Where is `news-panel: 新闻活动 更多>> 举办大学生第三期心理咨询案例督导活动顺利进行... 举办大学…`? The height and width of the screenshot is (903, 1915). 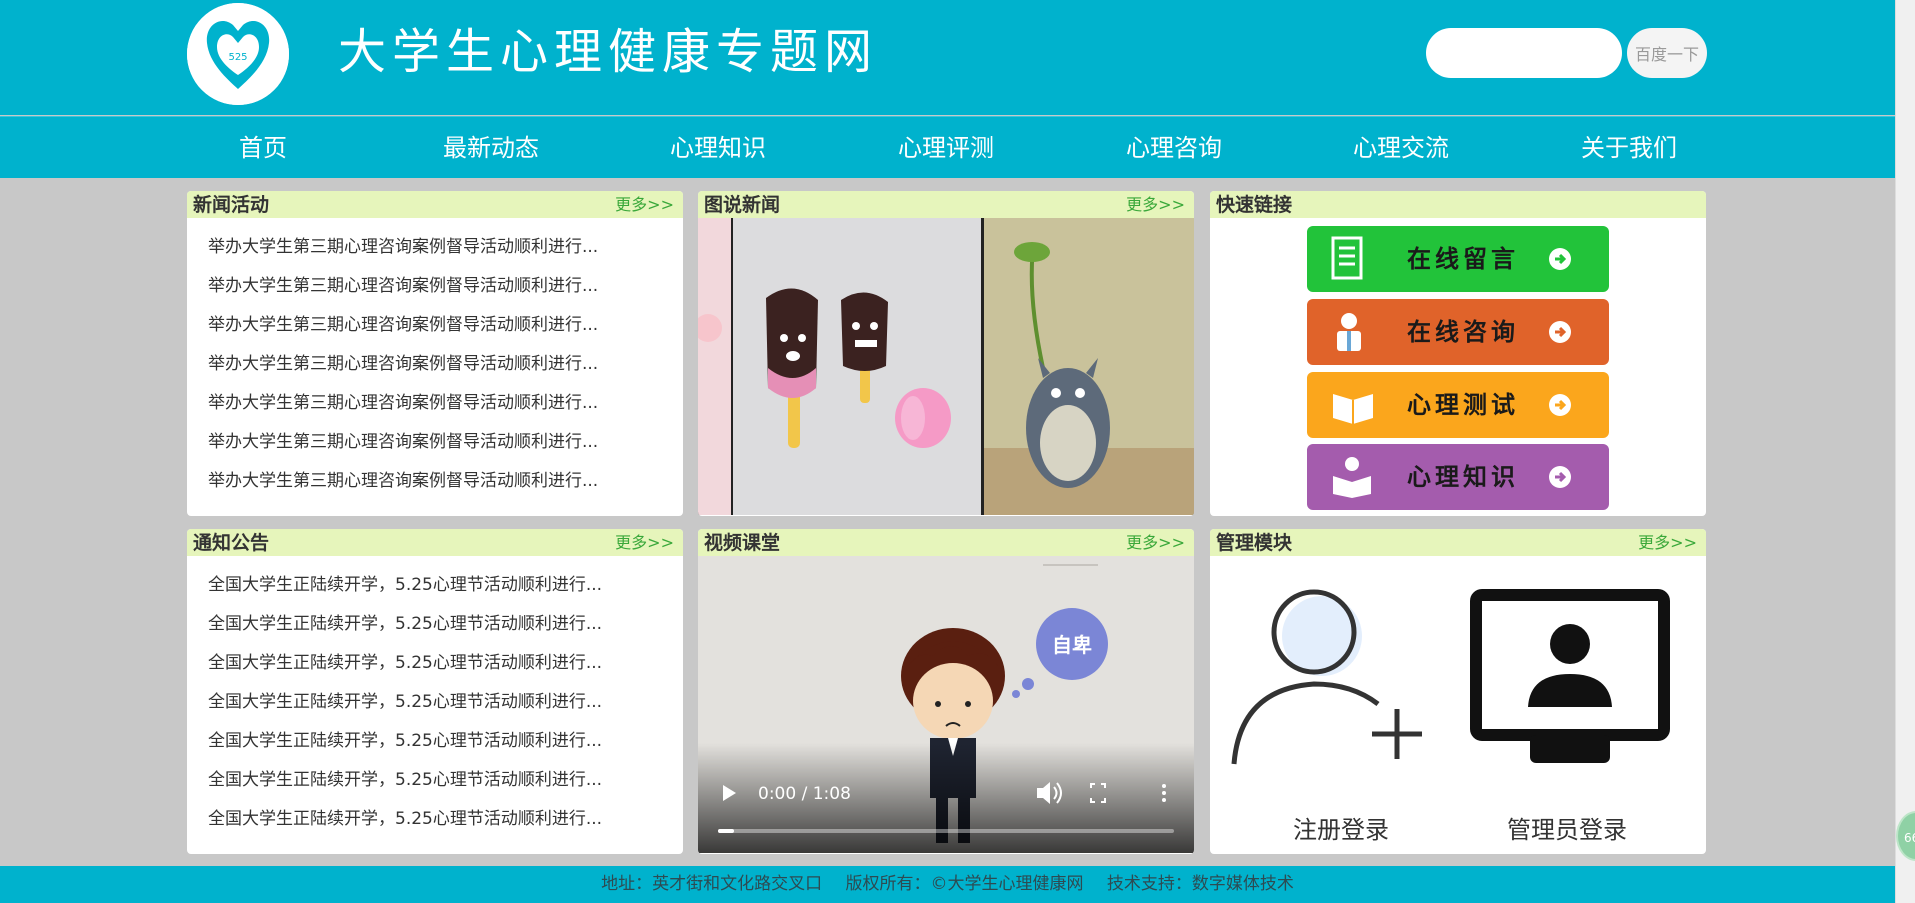
news-panel: 新闻活动 更多>> 举办大学生第三期心理咨询案例督导活动顺利进行... 举办大学… is located at coordinates (435, 353).